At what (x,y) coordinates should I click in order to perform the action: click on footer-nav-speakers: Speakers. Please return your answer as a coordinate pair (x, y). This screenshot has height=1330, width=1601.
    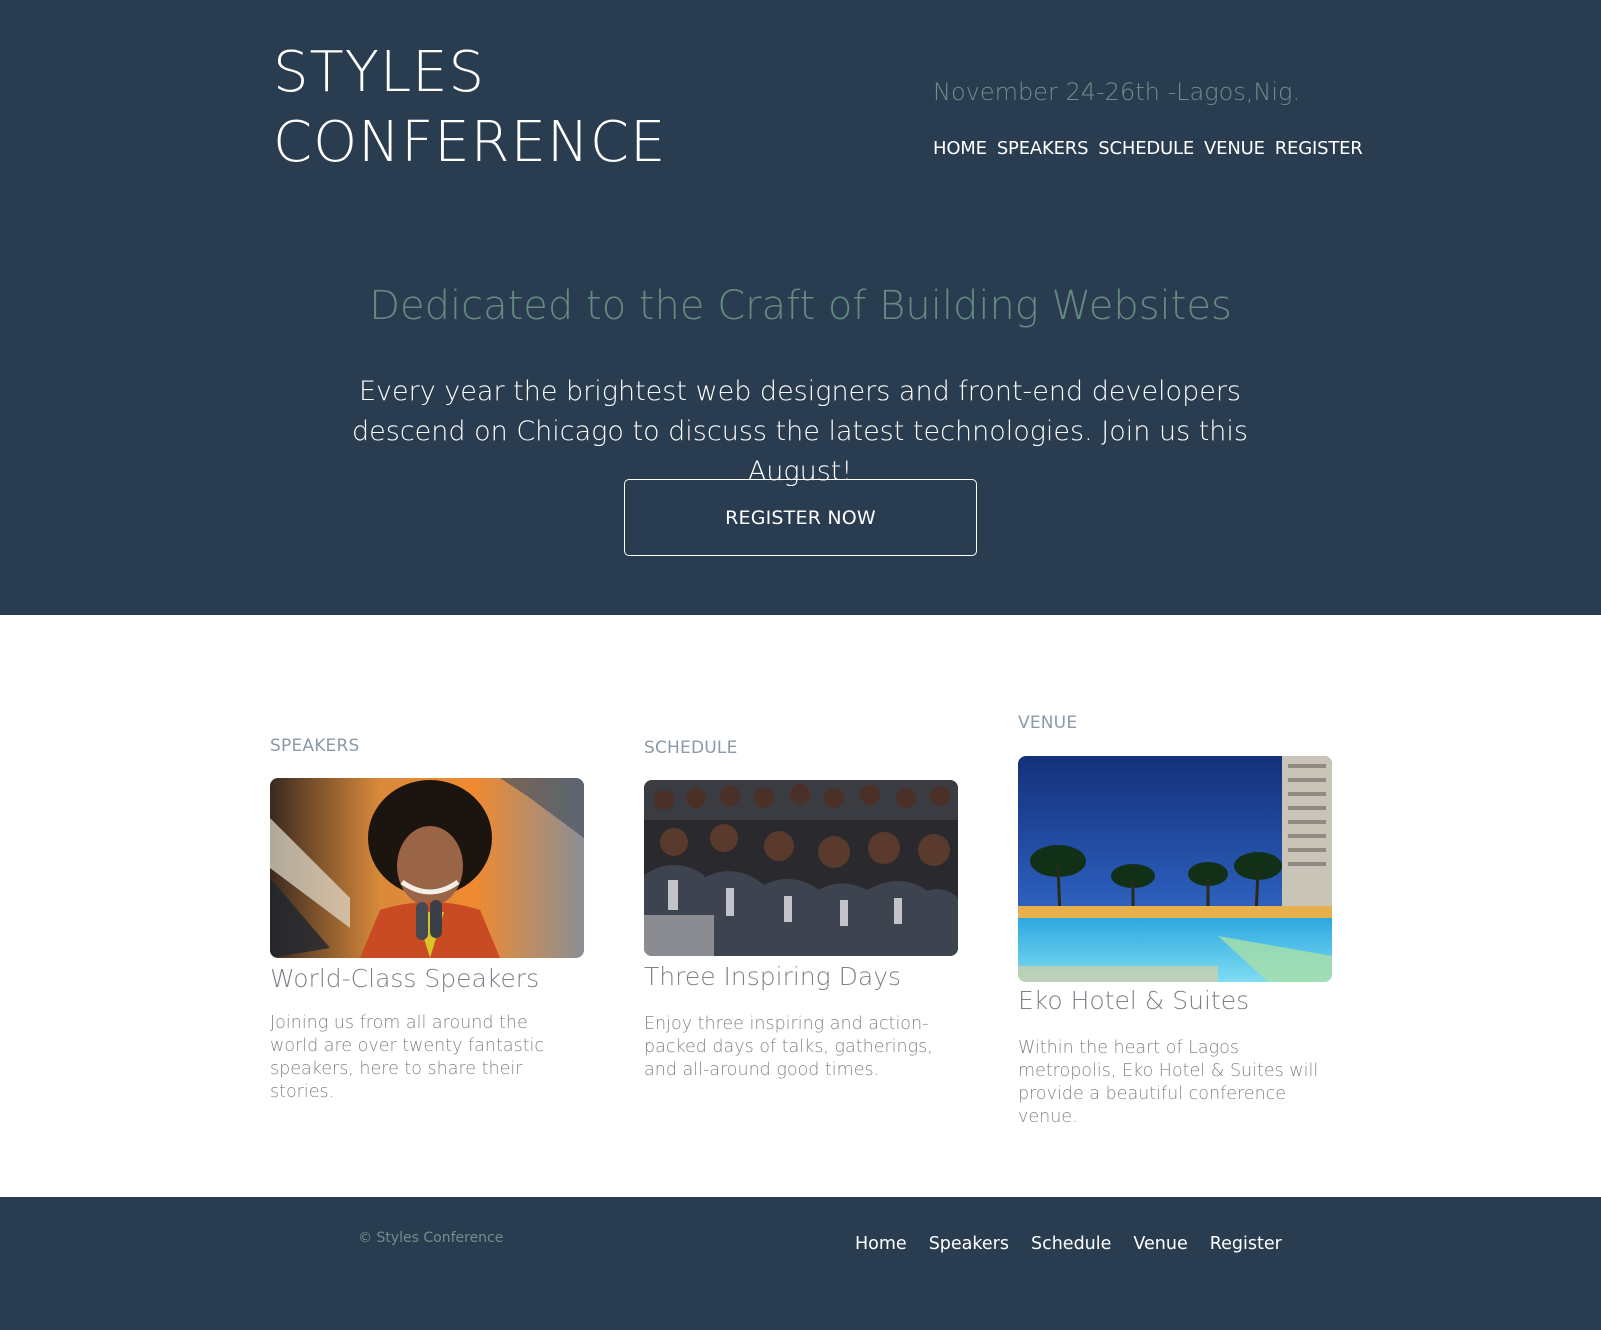
    Looking at the image, I should click on (969, 1244).